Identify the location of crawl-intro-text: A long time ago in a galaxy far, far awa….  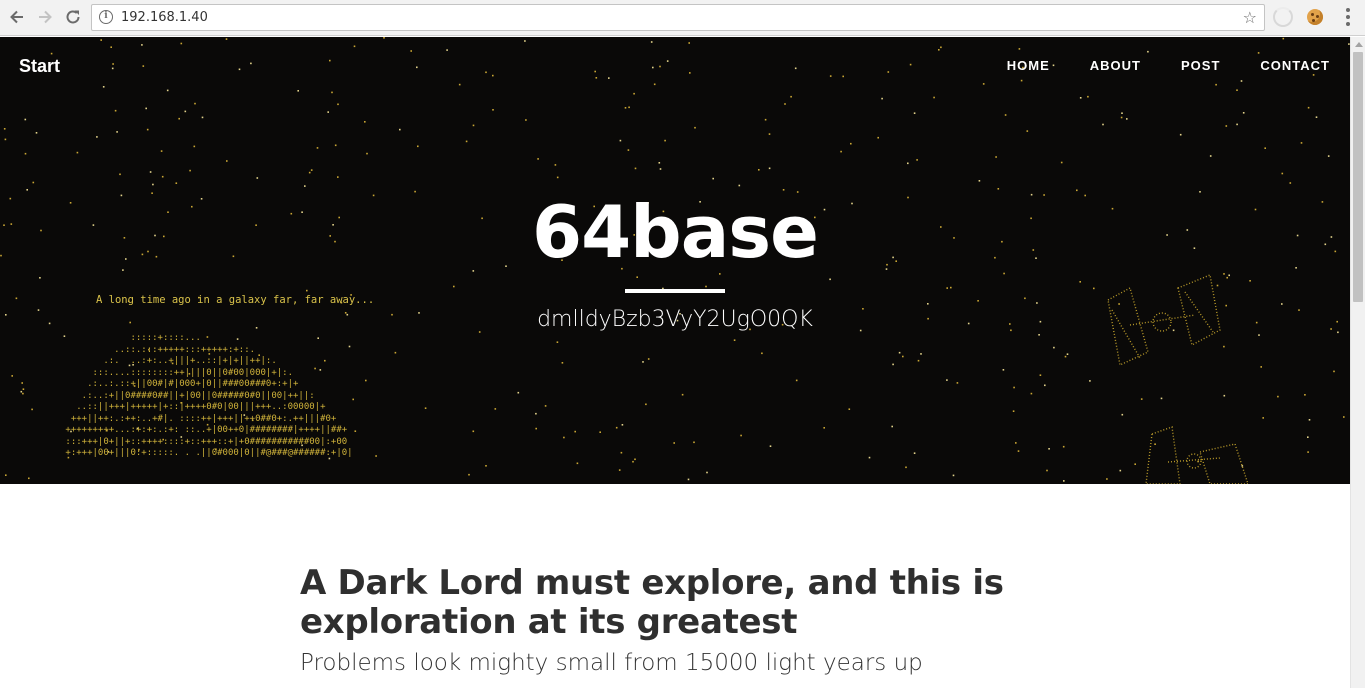
(235, 300).